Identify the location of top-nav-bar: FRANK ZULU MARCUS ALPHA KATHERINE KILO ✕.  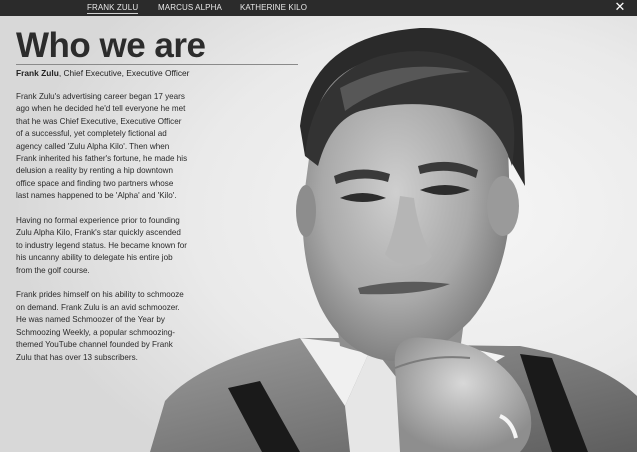
(318, 8).